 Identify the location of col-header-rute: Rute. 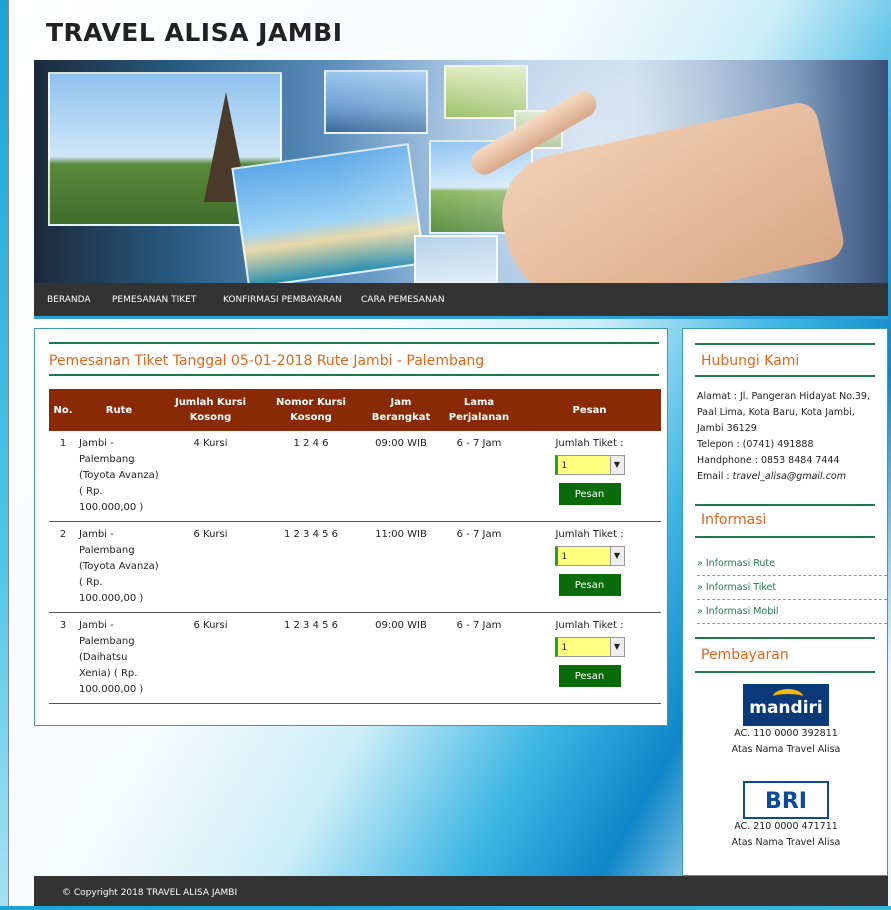
(119, 410).